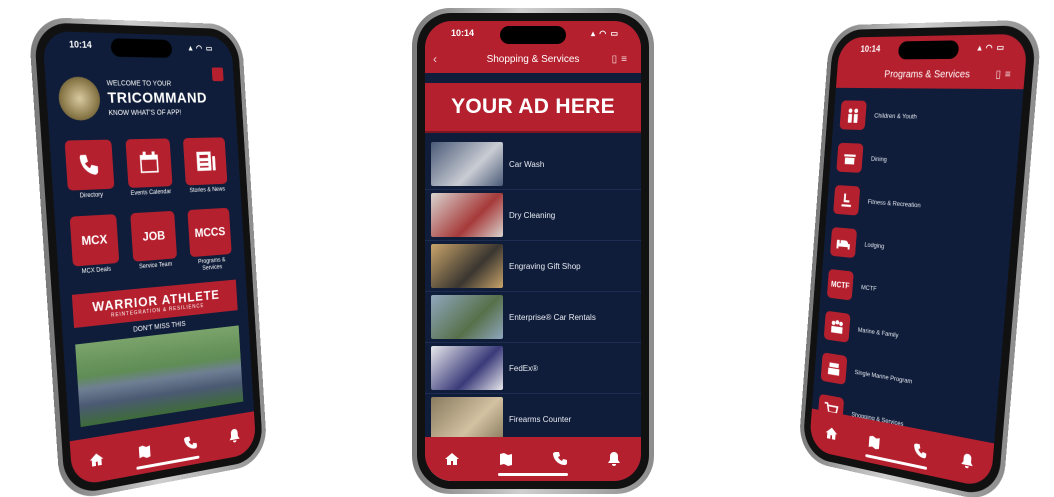  I want to click on list-item: Children & Youth, so click(927, 118).